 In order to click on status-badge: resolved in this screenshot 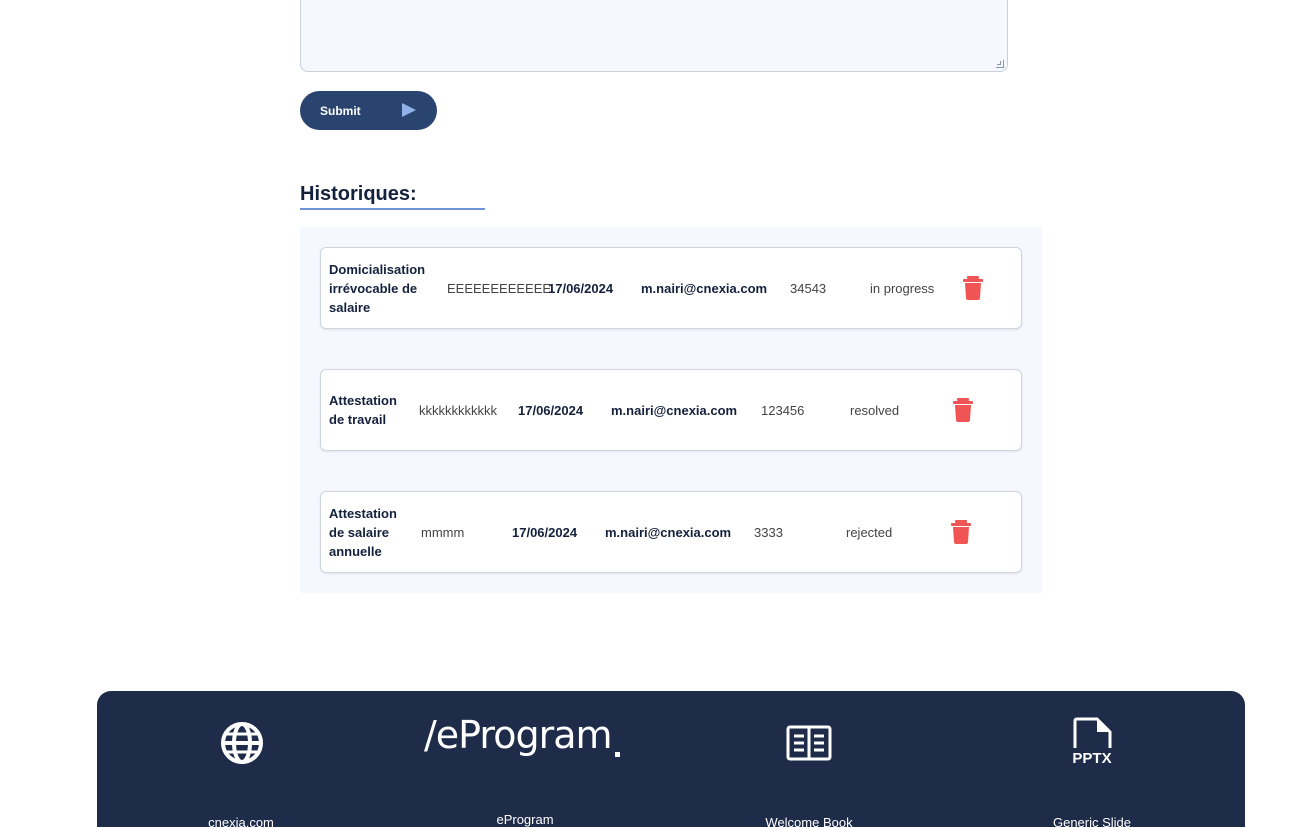, I will do `click(875, 410)`.